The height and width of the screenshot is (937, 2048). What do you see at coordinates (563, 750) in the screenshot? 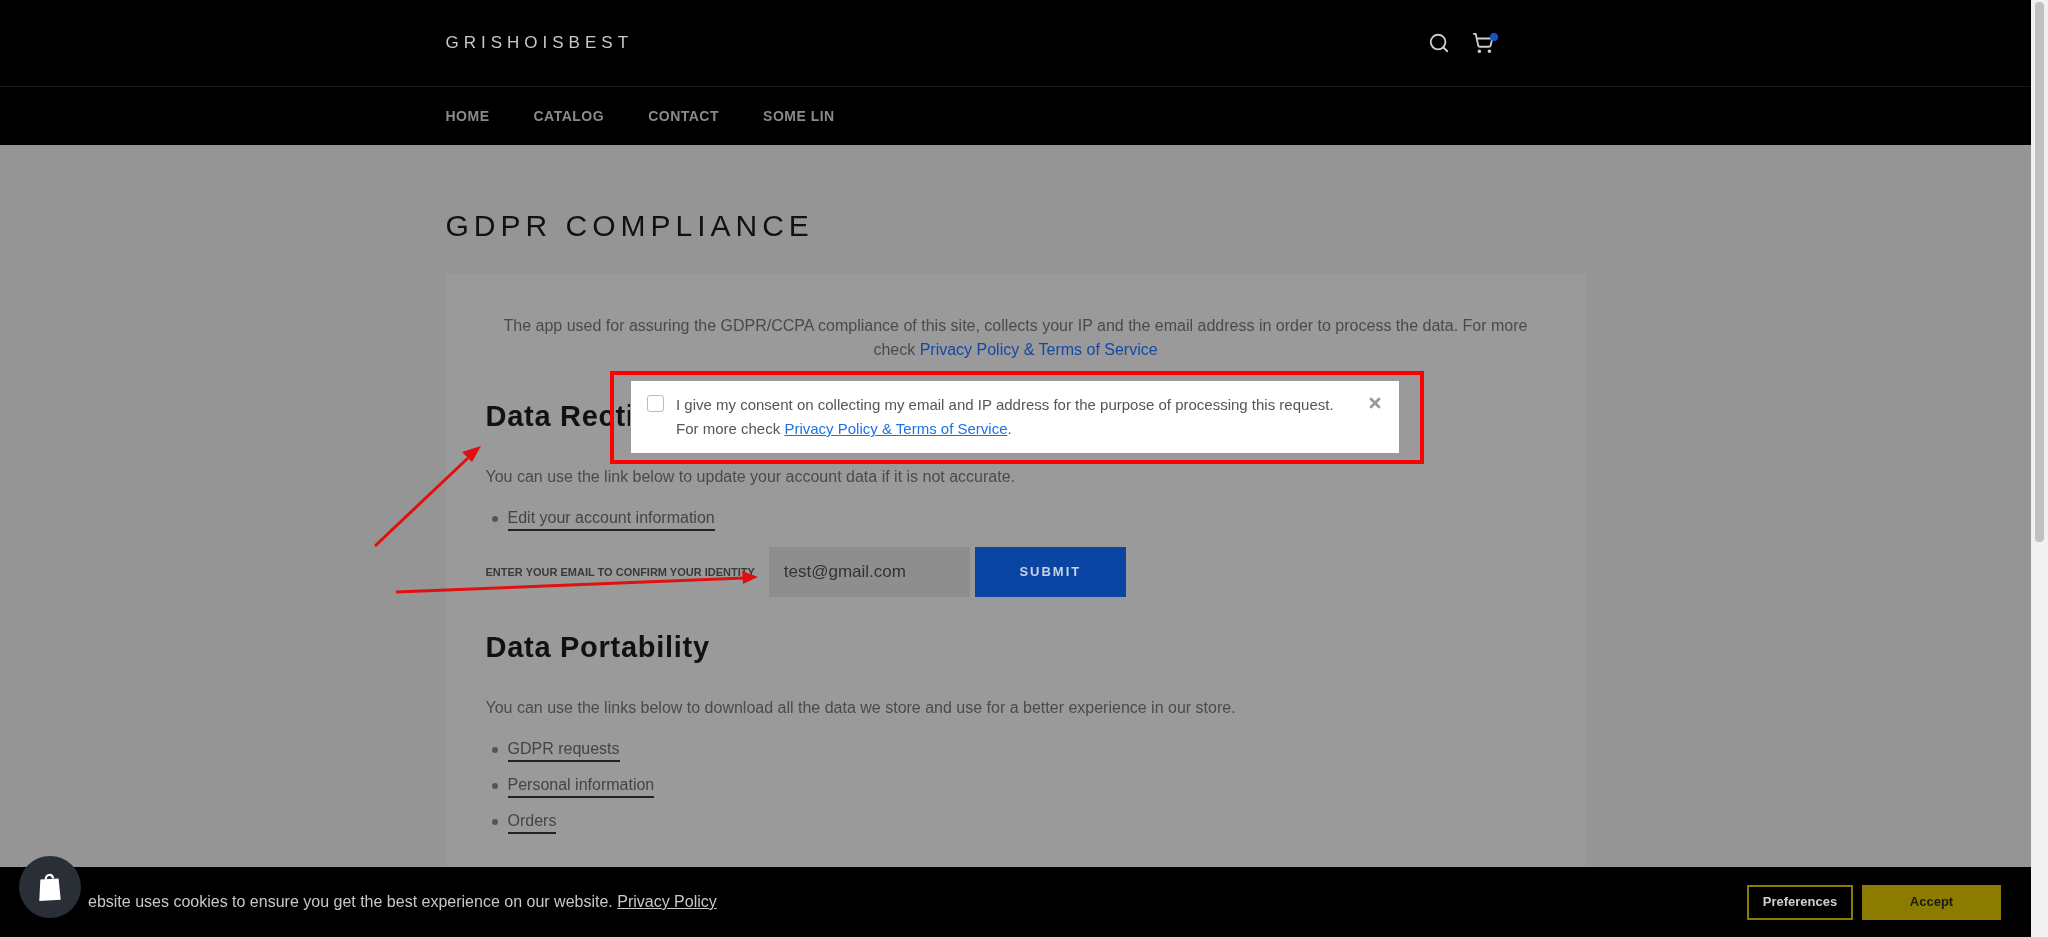
I see `section-link: GDPR requests` at bounding box center [563, 750].